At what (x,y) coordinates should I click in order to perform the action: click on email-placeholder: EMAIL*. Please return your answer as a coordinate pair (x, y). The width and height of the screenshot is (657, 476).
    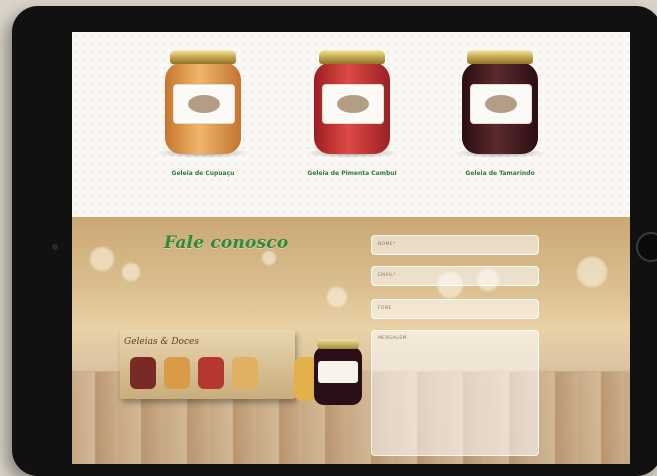
    Looking at the image, I should click on (387, 275).